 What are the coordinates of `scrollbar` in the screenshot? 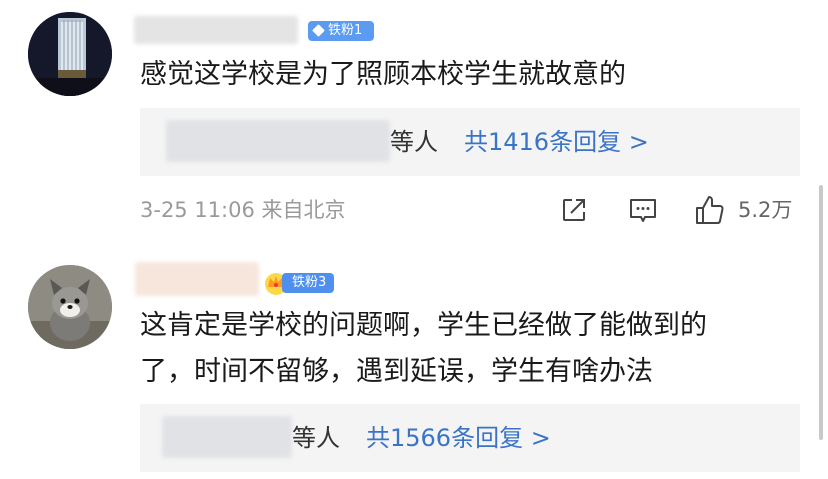 It's located at (821, 312).